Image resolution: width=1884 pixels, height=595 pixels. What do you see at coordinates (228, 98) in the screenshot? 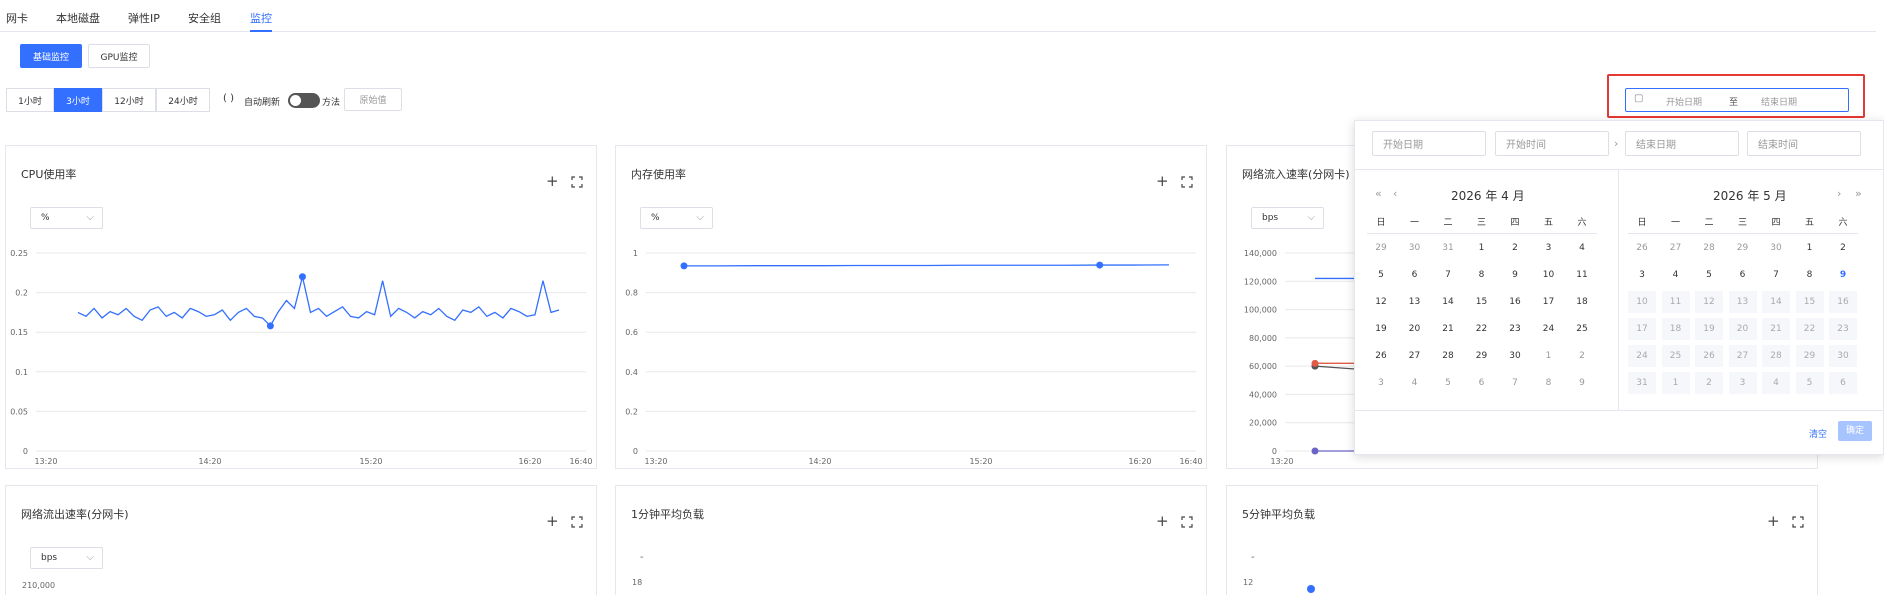
I see `refresh-icon: ( )` at bounding box center [228, 98].